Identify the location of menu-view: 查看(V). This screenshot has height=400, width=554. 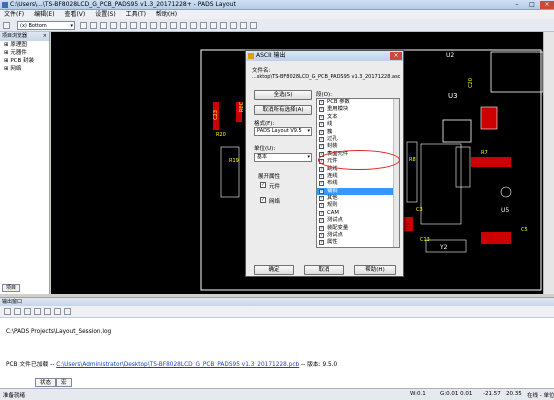
(74, 14).